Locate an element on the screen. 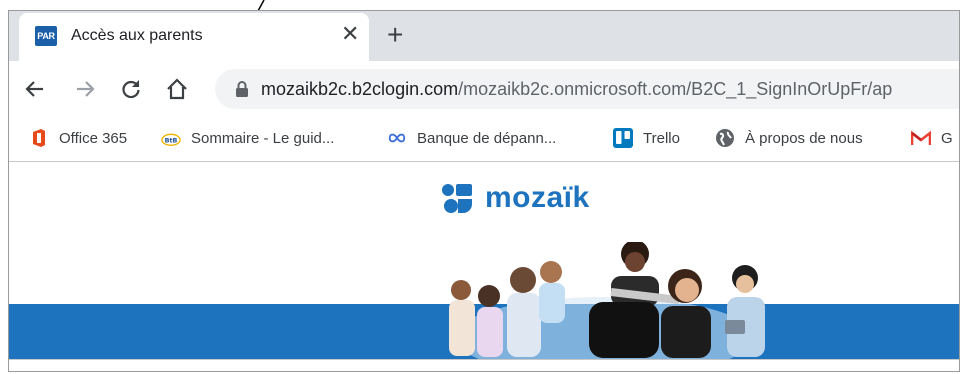  tab-favicon: PAR is located at coordinates (46, 36).